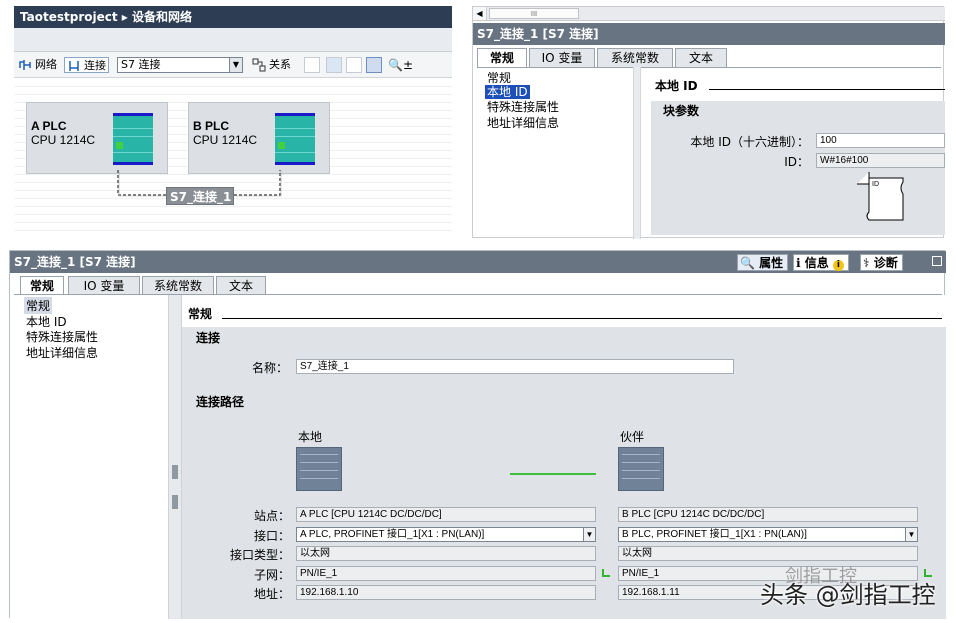 This screenshot has height=623, width=956. I want to click on connect-icon, so click(74, 66).